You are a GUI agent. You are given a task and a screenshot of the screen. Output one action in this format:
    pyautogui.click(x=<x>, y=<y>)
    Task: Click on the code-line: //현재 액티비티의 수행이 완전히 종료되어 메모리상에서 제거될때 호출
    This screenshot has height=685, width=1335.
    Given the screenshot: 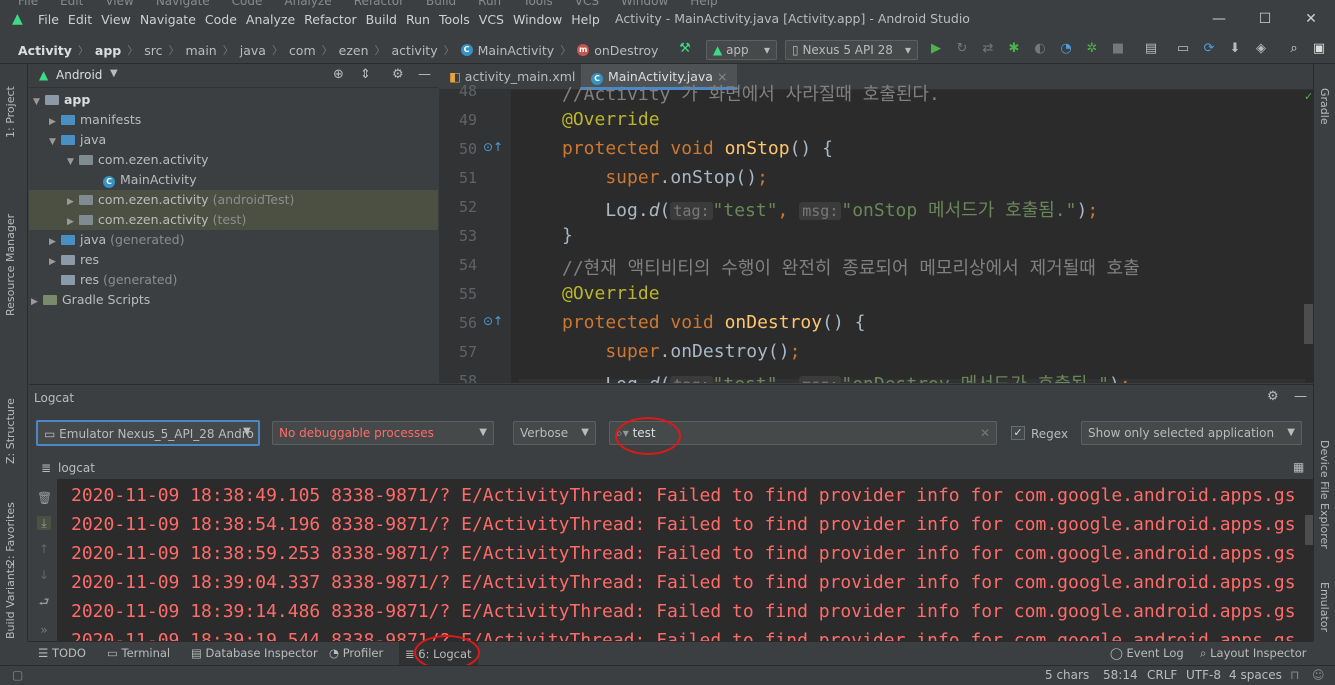 What is the action you would take?
    pyautogui.click(x=851, y=267)
    